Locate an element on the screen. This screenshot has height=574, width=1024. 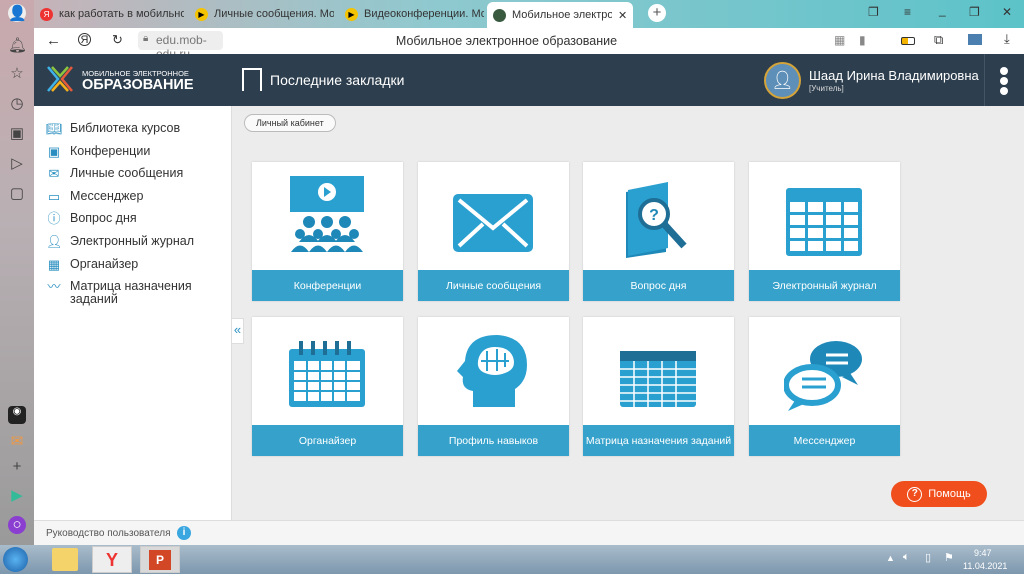
tab: Якак работать в мобильно is located at coordinates (109, 14).